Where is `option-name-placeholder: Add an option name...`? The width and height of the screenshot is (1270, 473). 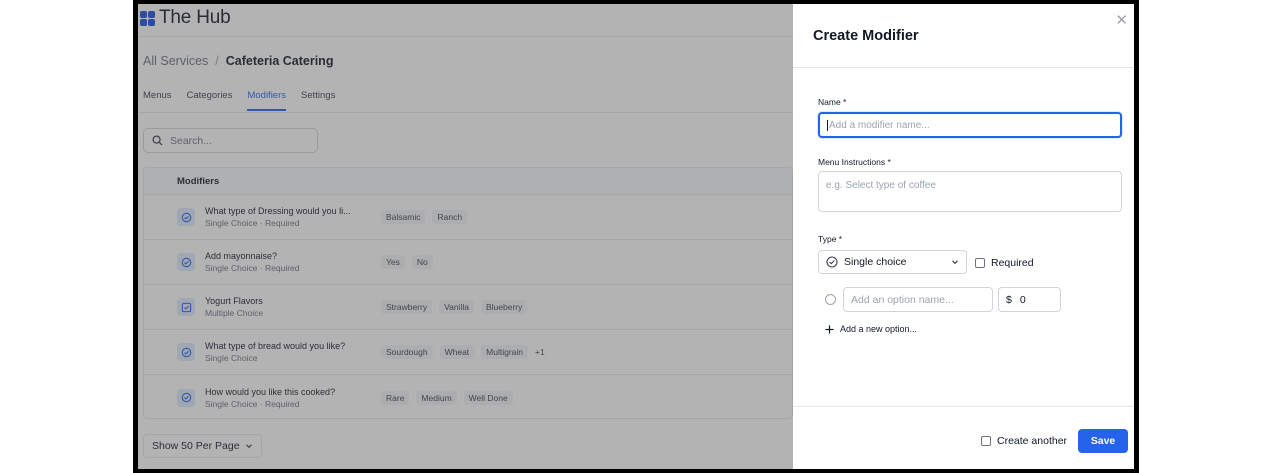
option-name-placeholder: Add an option name... is located at coordinates (902, 299).